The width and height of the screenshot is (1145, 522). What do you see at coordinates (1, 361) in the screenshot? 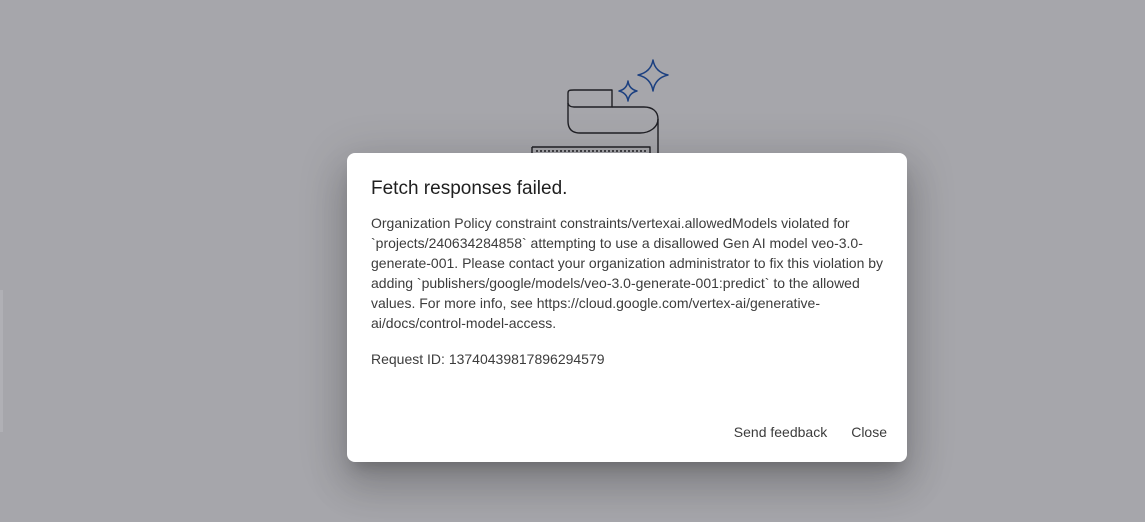
I see `scrim-edge` at bounding box center [1, 361].